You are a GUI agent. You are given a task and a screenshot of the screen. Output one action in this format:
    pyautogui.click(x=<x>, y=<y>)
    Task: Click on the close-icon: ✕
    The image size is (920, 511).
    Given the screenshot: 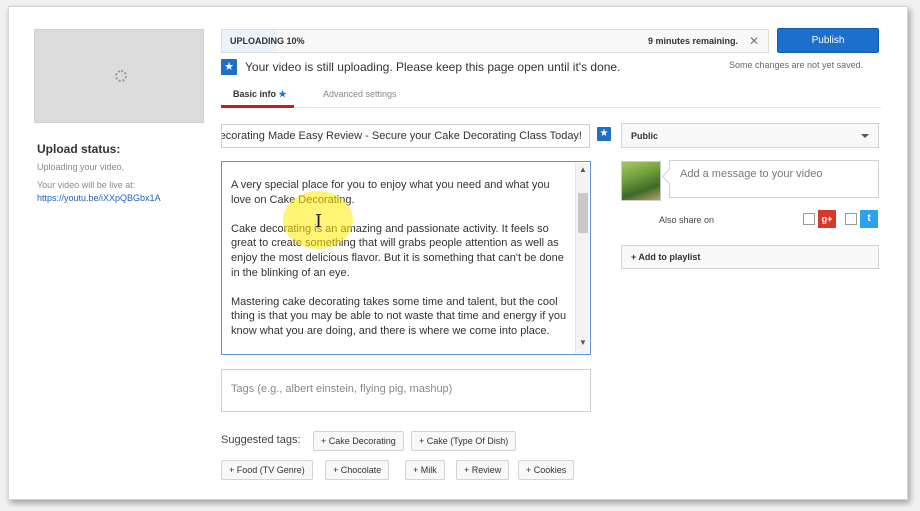 What is the action you would take?
    pyautogui.click(x=754, y=41)
    